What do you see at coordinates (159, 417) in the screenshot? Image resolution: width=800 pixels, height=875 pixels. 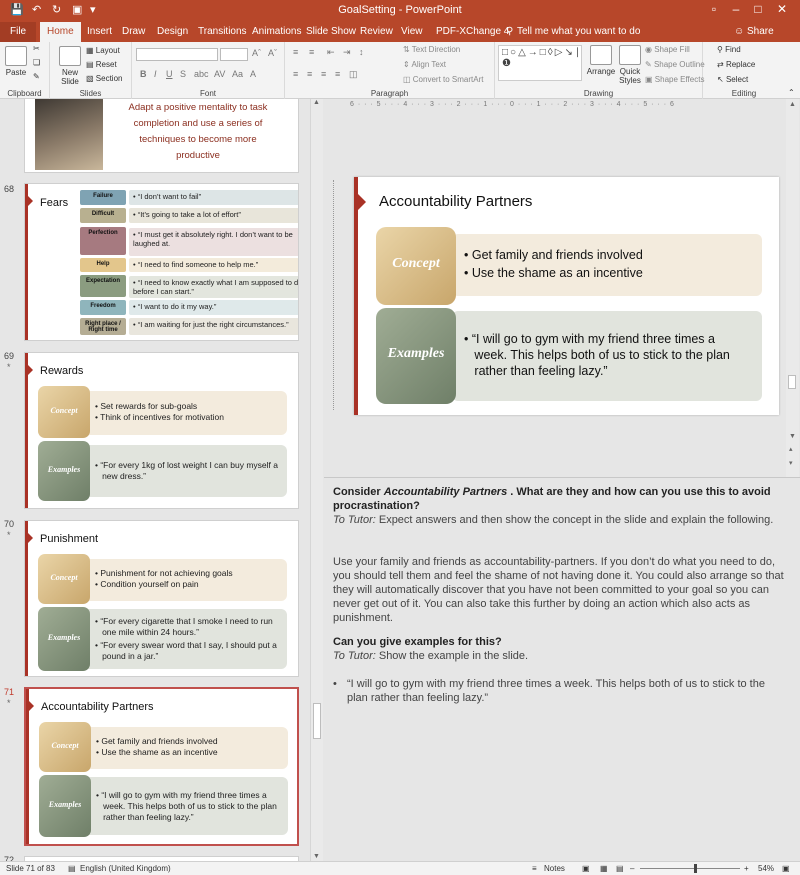 I see `concept-line-2: • Think of incentives for motivation` at bounding box center [159, 417].